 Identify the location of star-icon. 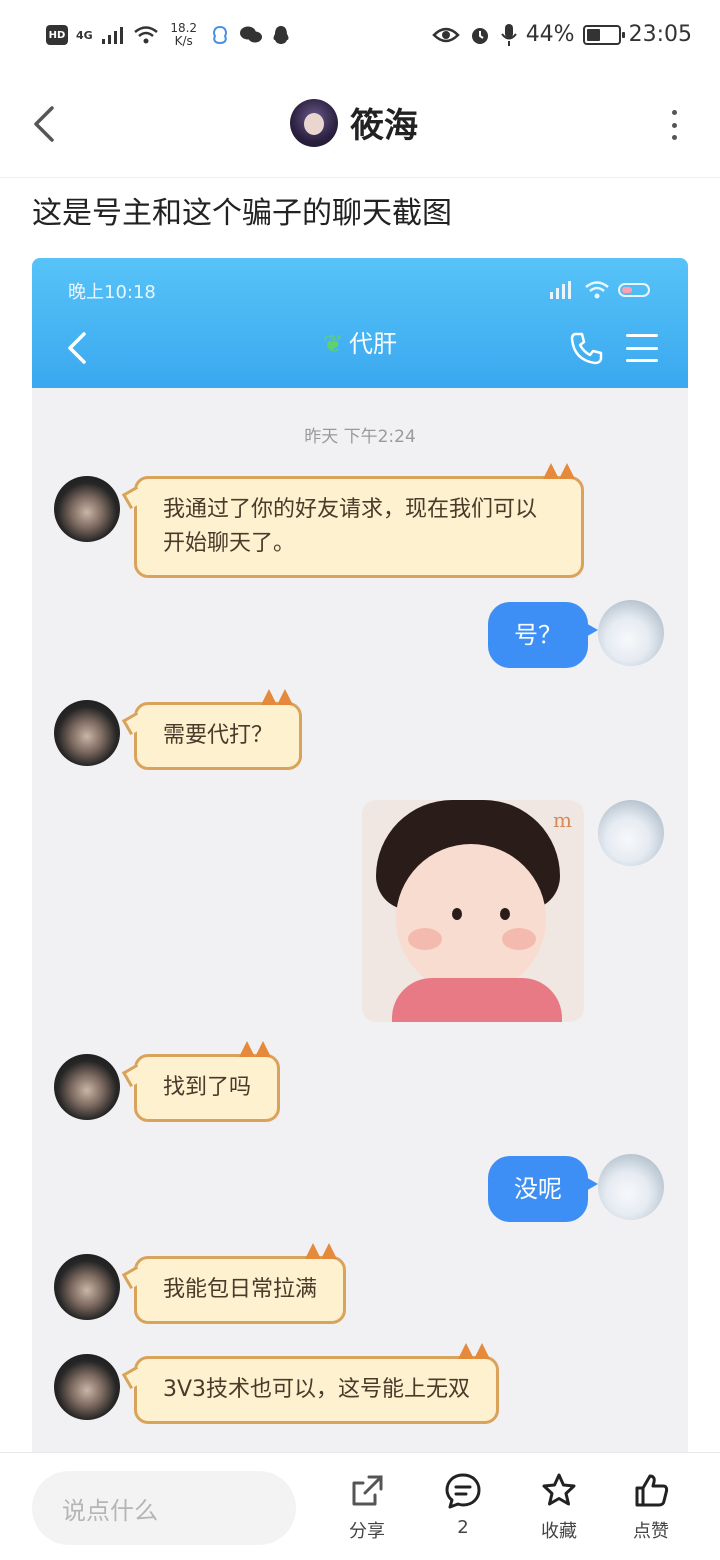
(559, 1489).